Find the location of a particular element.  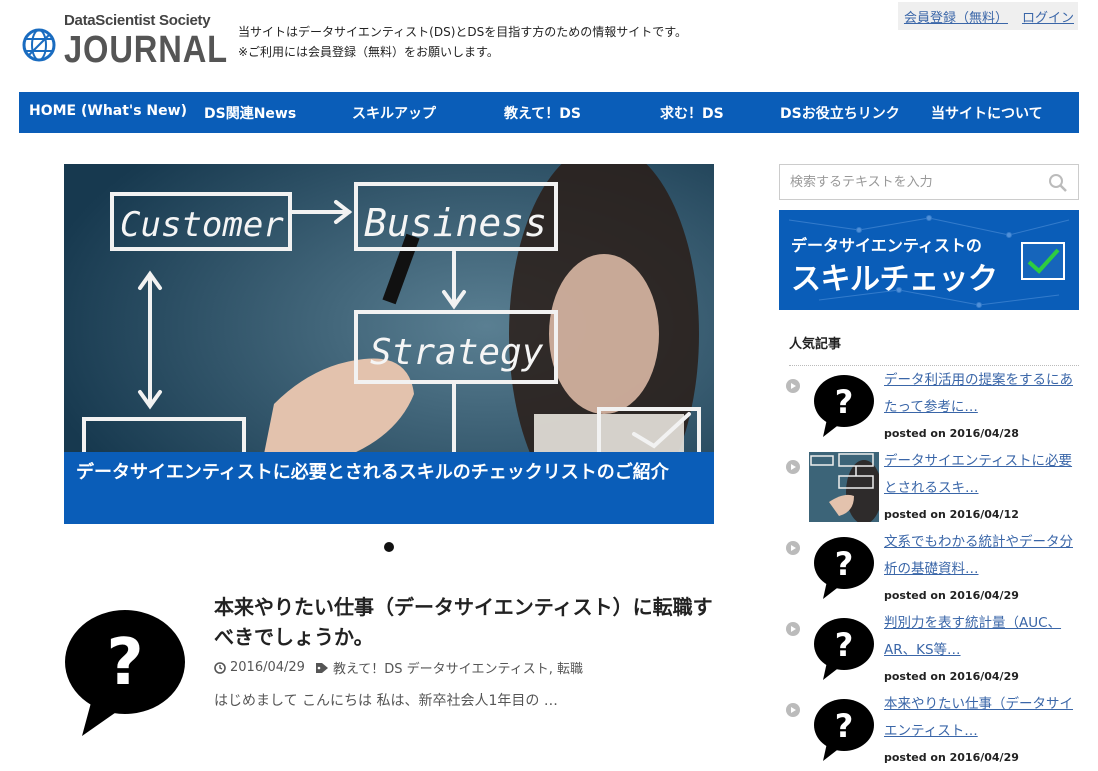

nav-item-about: 当サイトについて is located at coordinates (987, 113).